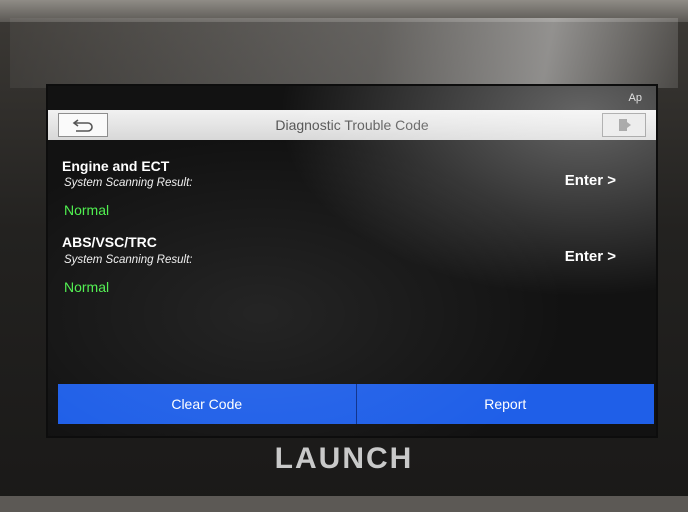 The width and height of the screenshot is (688, 512). I want to click on device-bottom-bezel, so click(344, 504).